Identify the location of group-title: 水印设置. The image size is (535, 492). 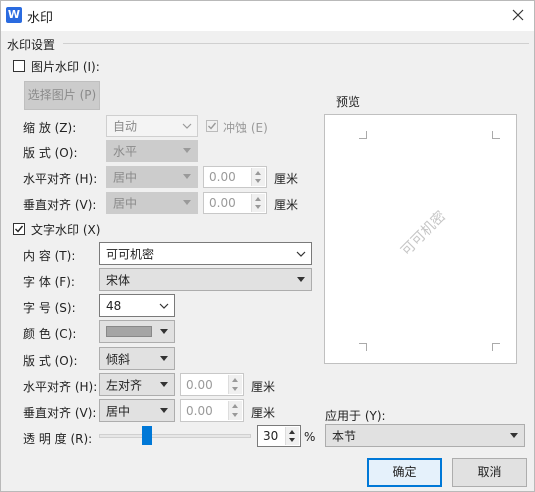
(31, 45).